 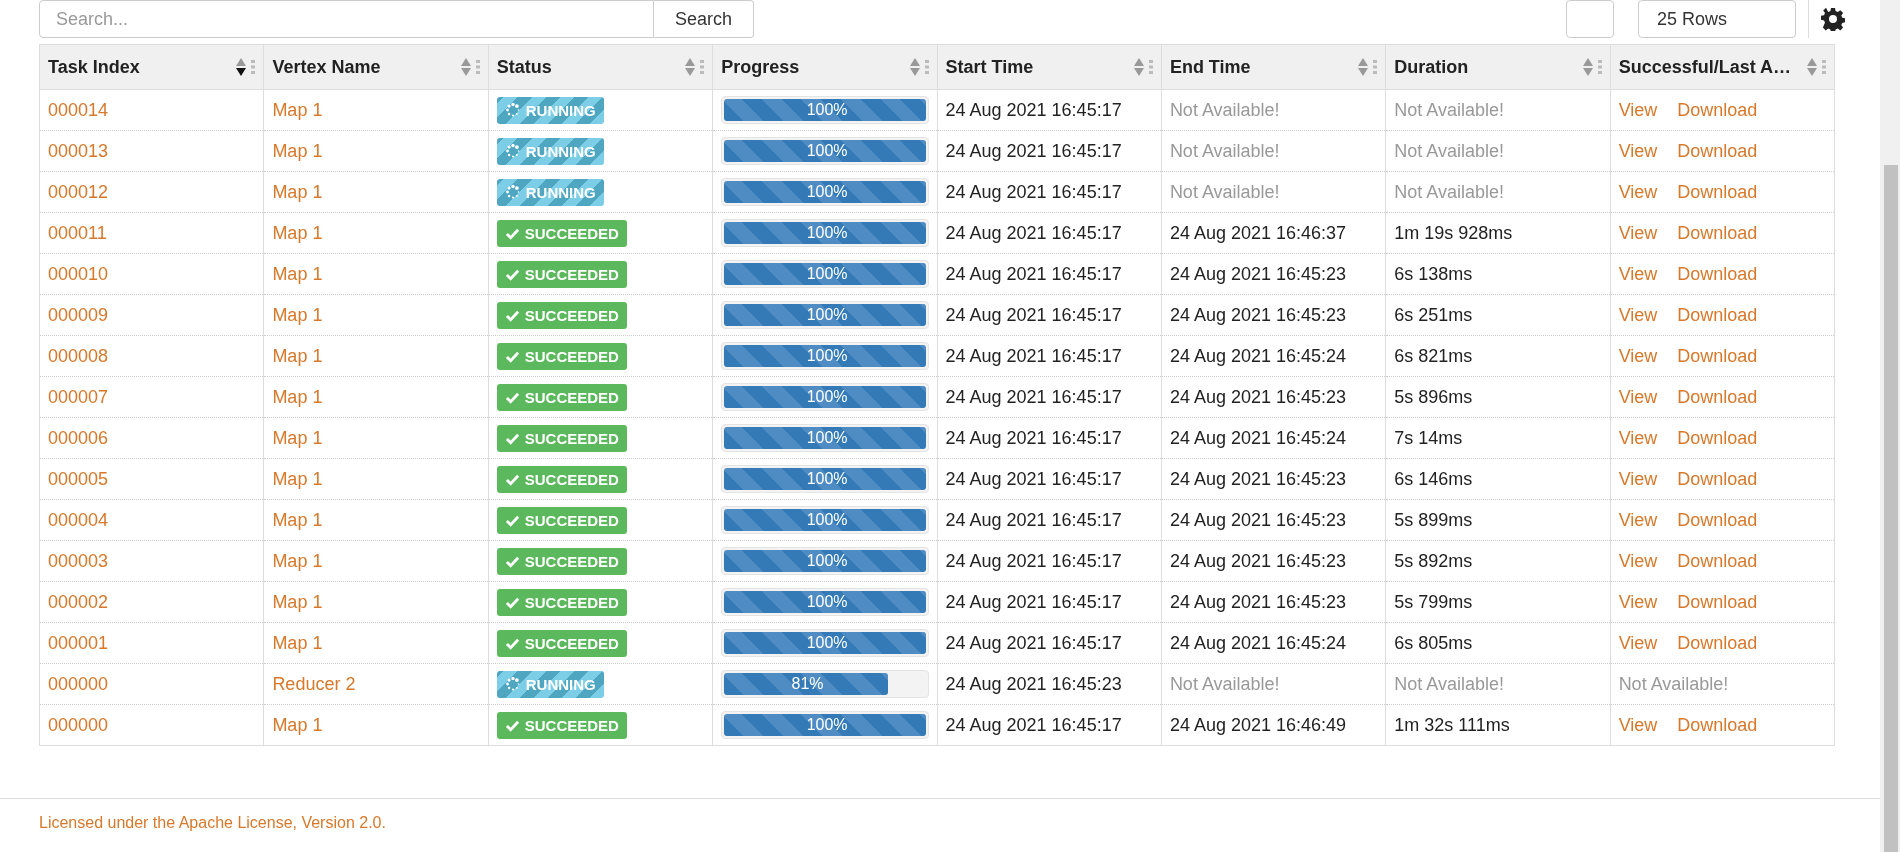 I want to click on scrollbar, so click(x=1890, y=426).